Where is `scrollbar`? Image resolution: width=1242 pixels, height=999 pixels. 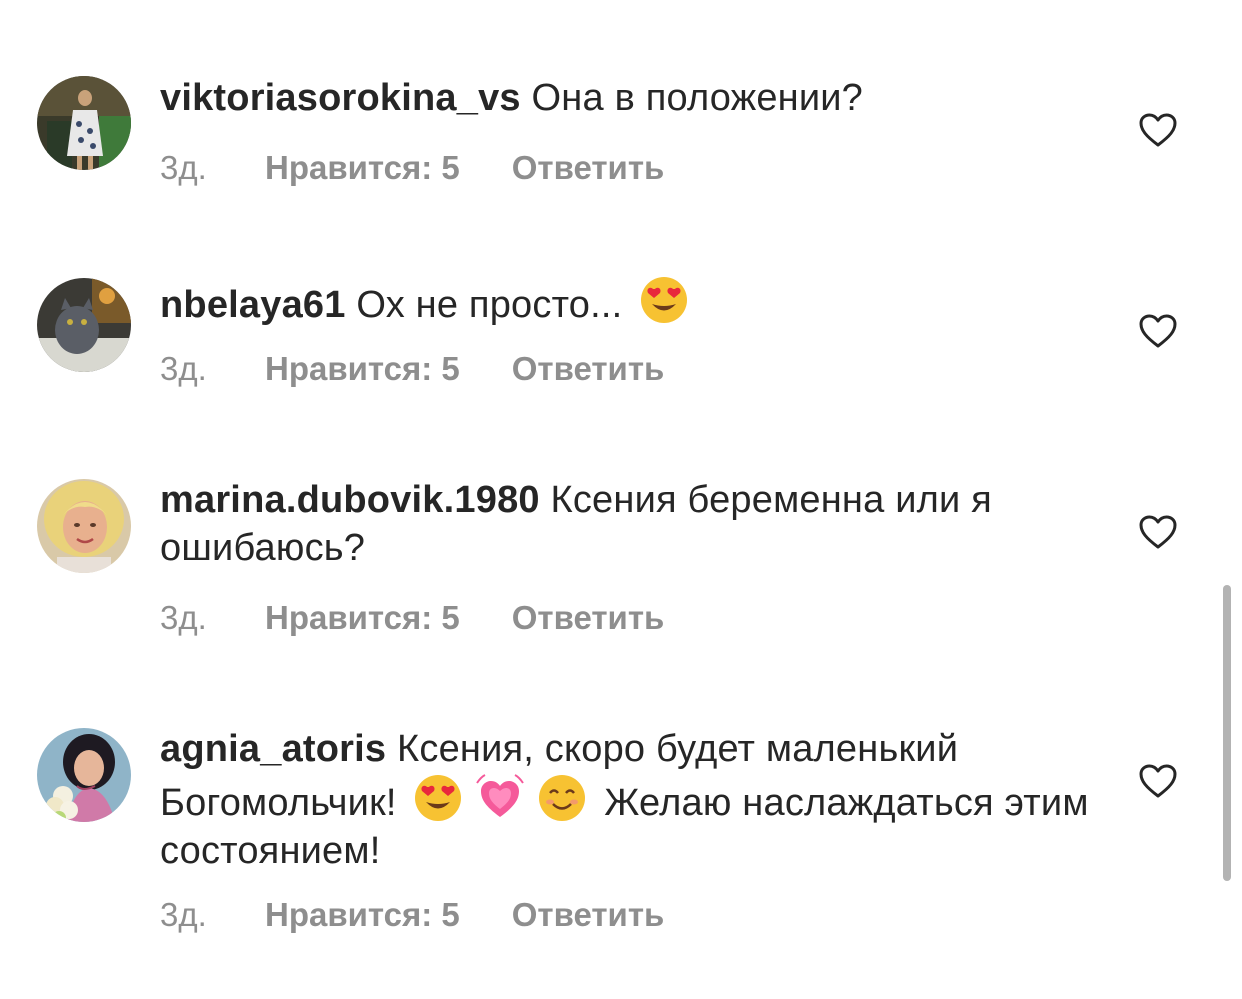
scrollbar is located at coordinates (1227, 733).